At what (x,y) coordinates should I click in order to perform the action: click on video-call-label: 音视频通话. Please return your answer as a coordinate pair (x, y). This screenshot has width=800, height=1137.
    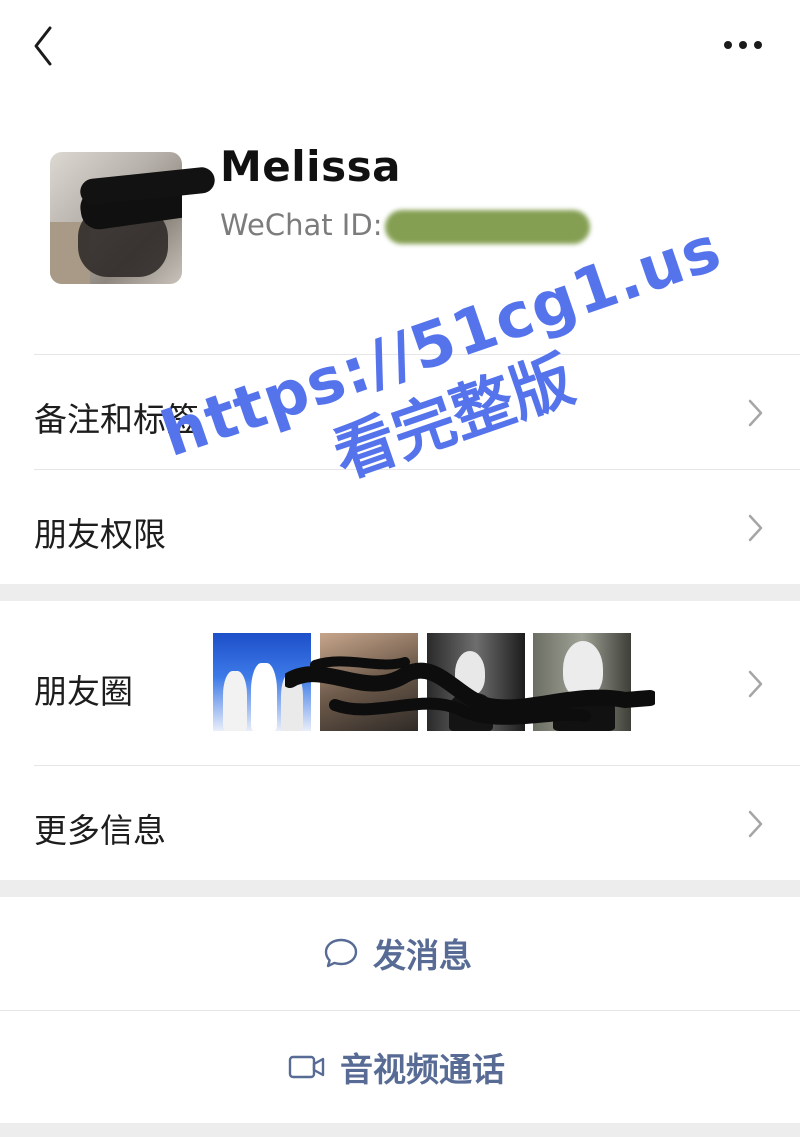
    Looking at the image, I should click on (422, 1069).